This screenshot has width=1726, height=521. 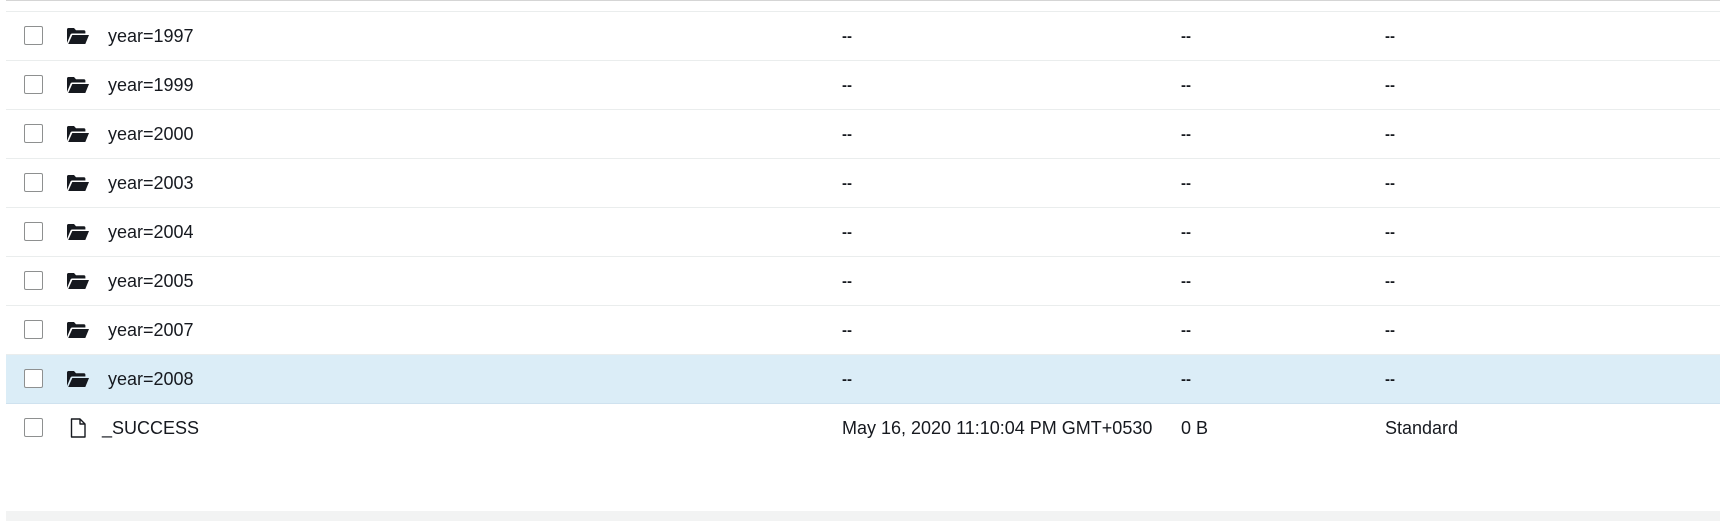 What do you see at coordinates (151, 6) in the screenshot?
I see `folder-name-link: year=1994` at bounding box center [151, 6].